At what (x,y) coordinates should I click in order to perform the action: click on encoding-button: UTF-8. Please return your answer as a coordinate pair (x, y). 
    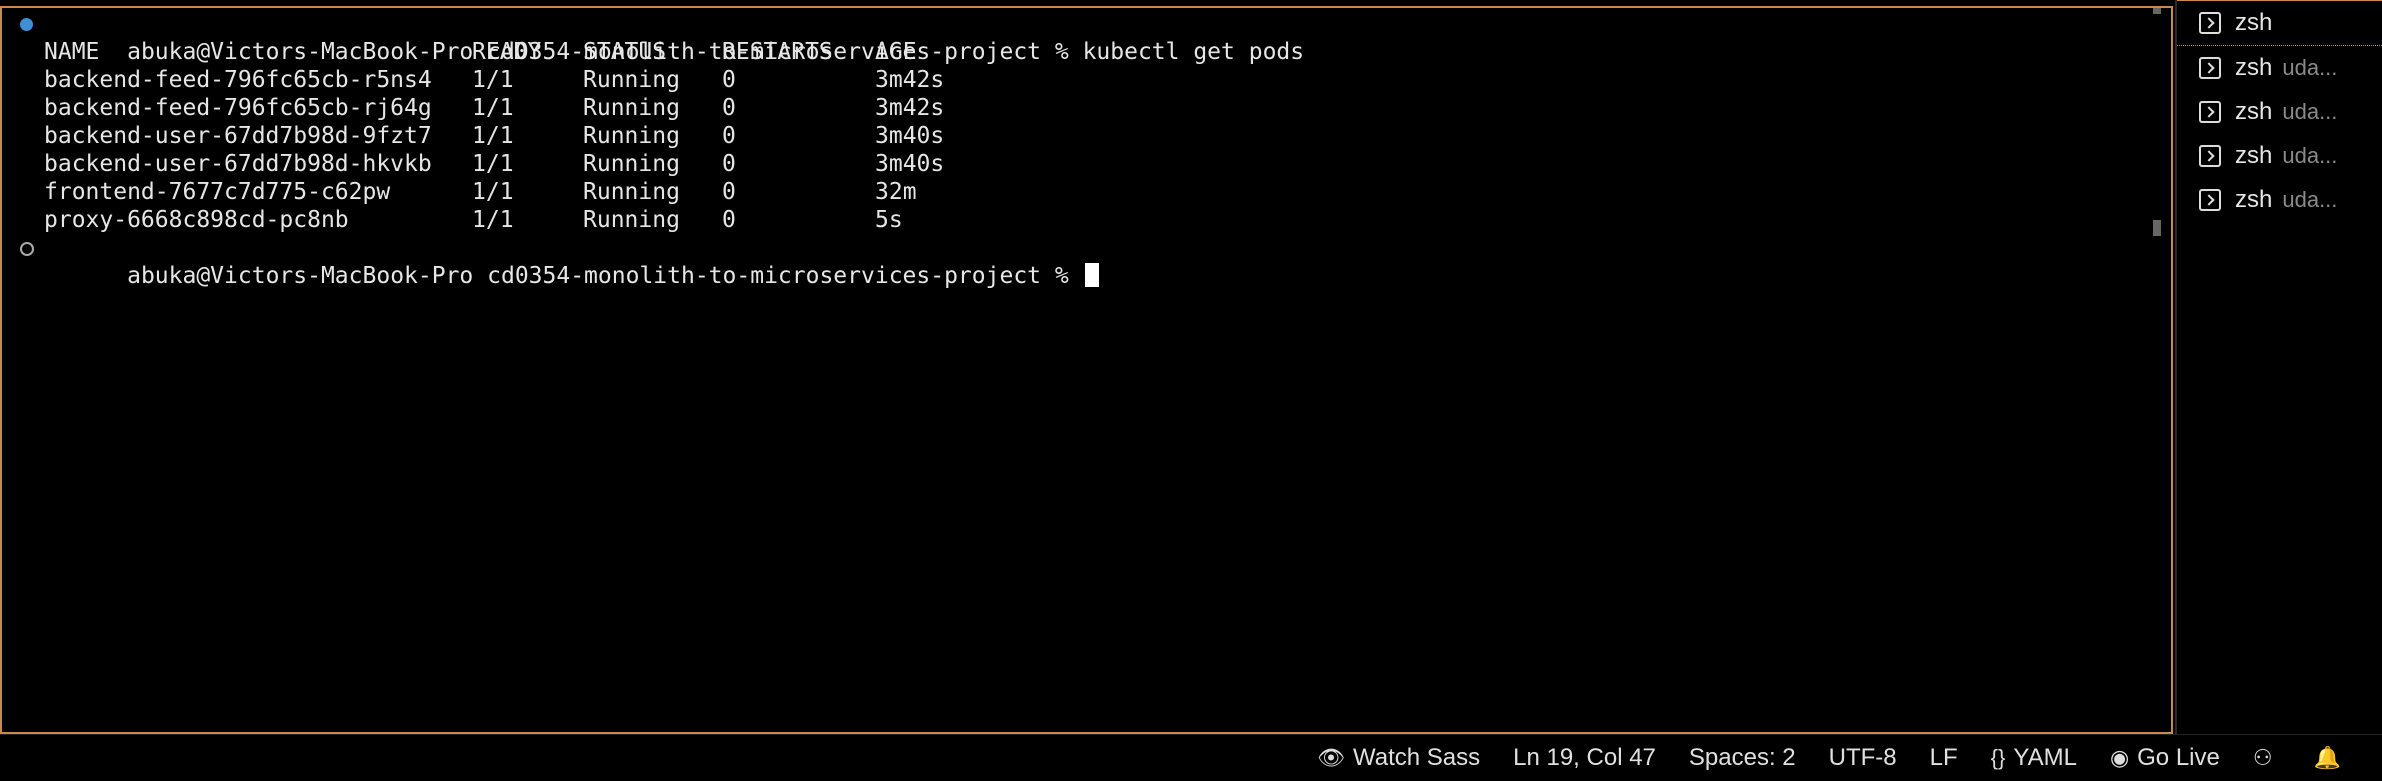
    Looking at the image, I should click on (1863, 758).